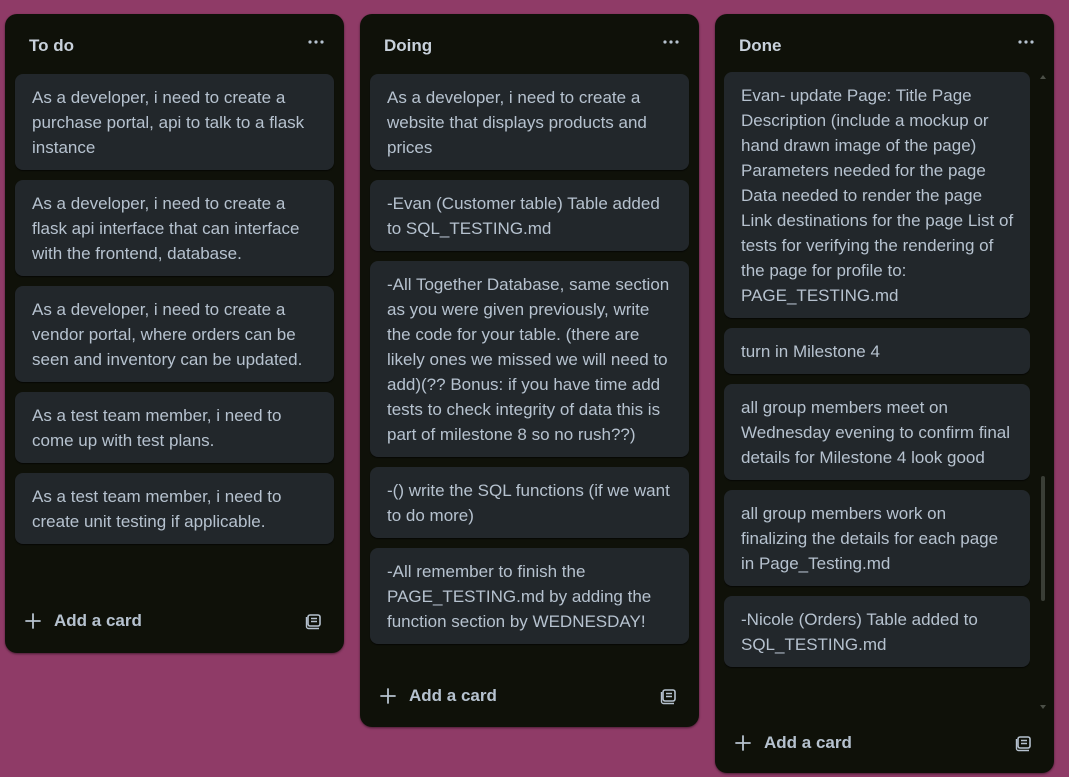 The height and width of the screenshot is (777, 1069). Describe the element at coordinates (877, 351) in the screenshot. I see `card: turn in Milestone 4` at that location.